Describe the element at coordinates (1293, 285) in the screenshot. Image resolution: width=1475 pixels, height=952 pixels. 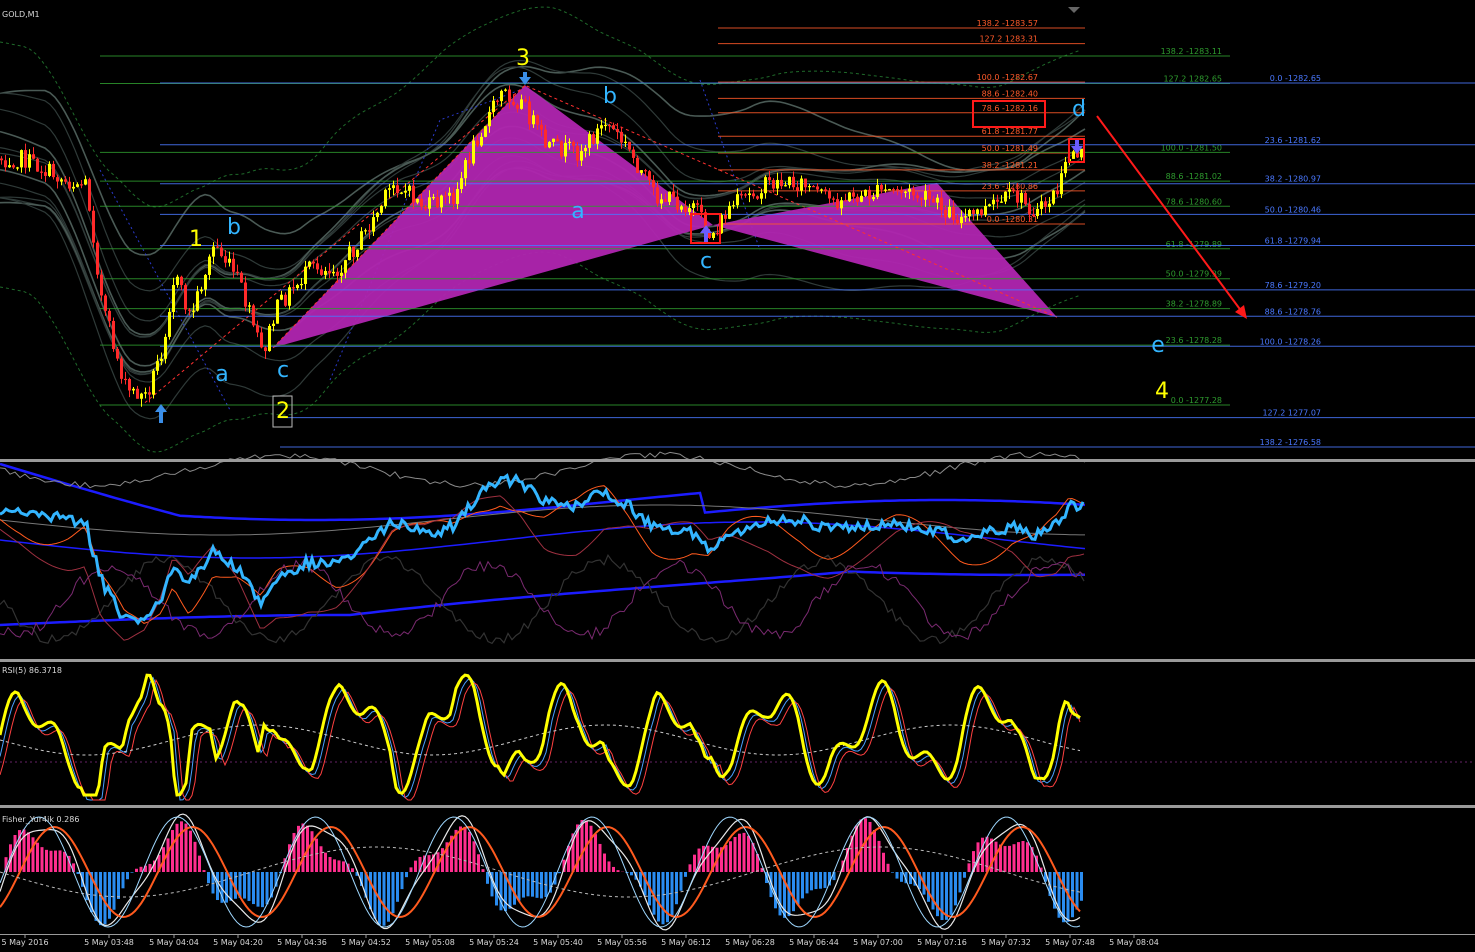
I see `fib-level-label: 78.6 -1279.20` at that location.